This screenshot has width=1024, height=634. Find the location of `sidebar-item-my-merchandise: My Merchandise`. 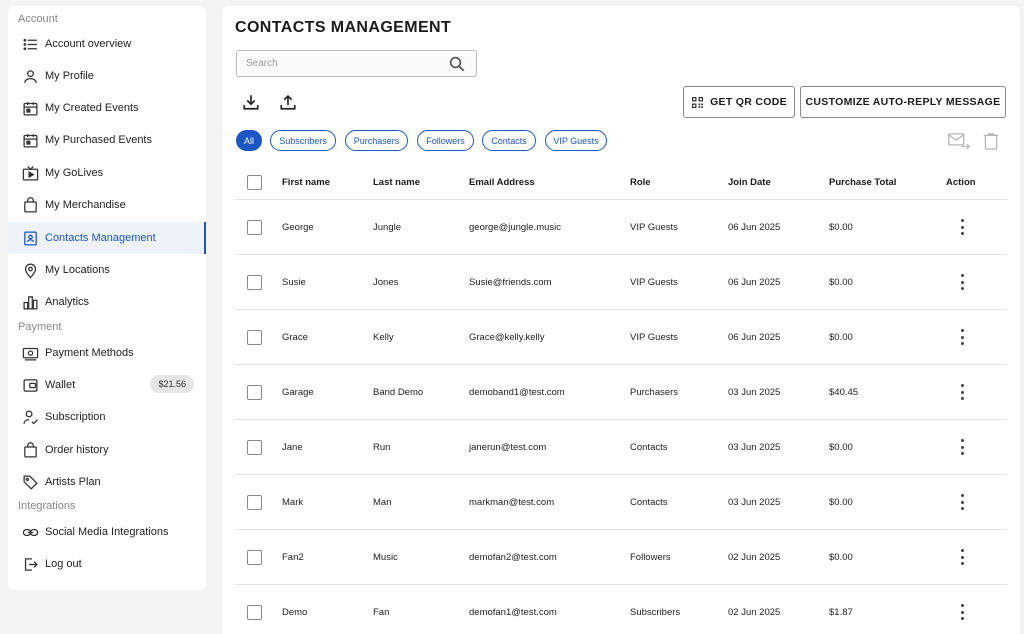

sidebar-item-my-merchandise: My Merchandise is located at coordinates (107, 205).